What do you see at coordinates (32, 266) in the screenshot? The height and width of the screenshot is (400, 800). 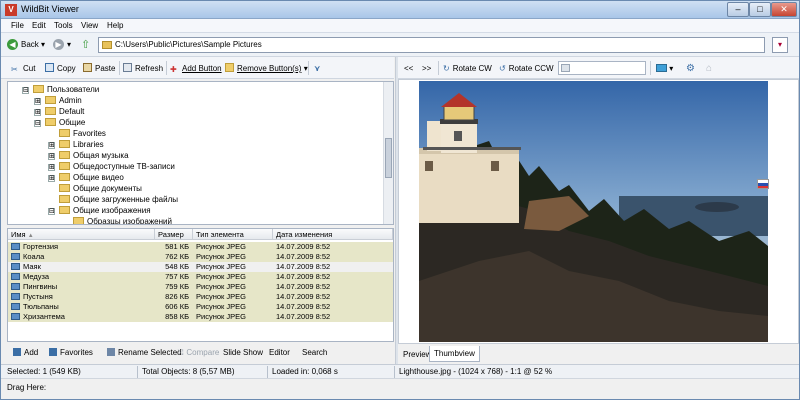 I see `file-name-label: Маяк` at bounding box center [32, 266].